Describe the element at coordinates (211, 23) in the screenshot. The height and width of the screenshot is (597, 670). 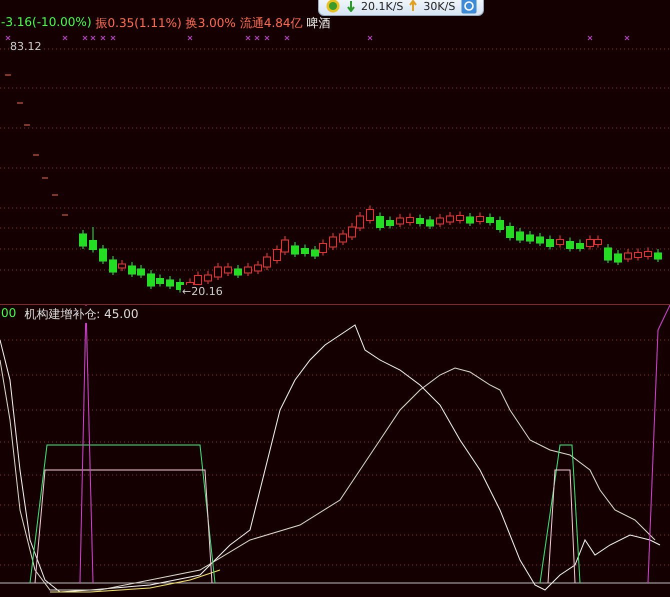
I see `quote-field: 换3.00%` at that location.